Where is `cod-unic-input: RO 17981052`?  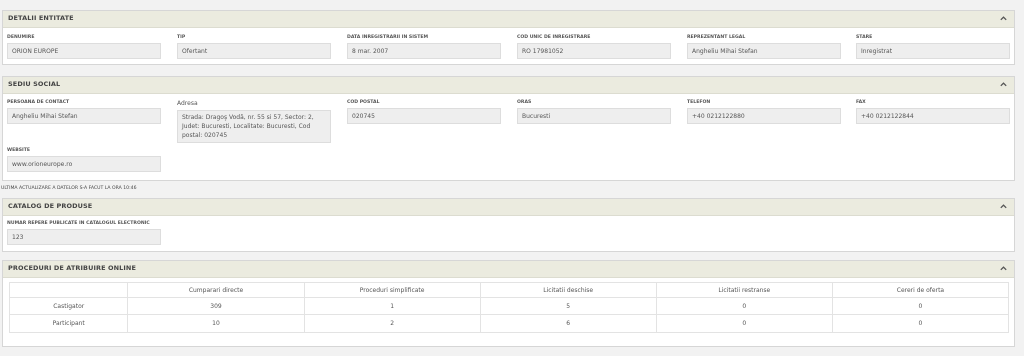
cod-unic-input: RO 17981052 is located at coordinates (594, 51).